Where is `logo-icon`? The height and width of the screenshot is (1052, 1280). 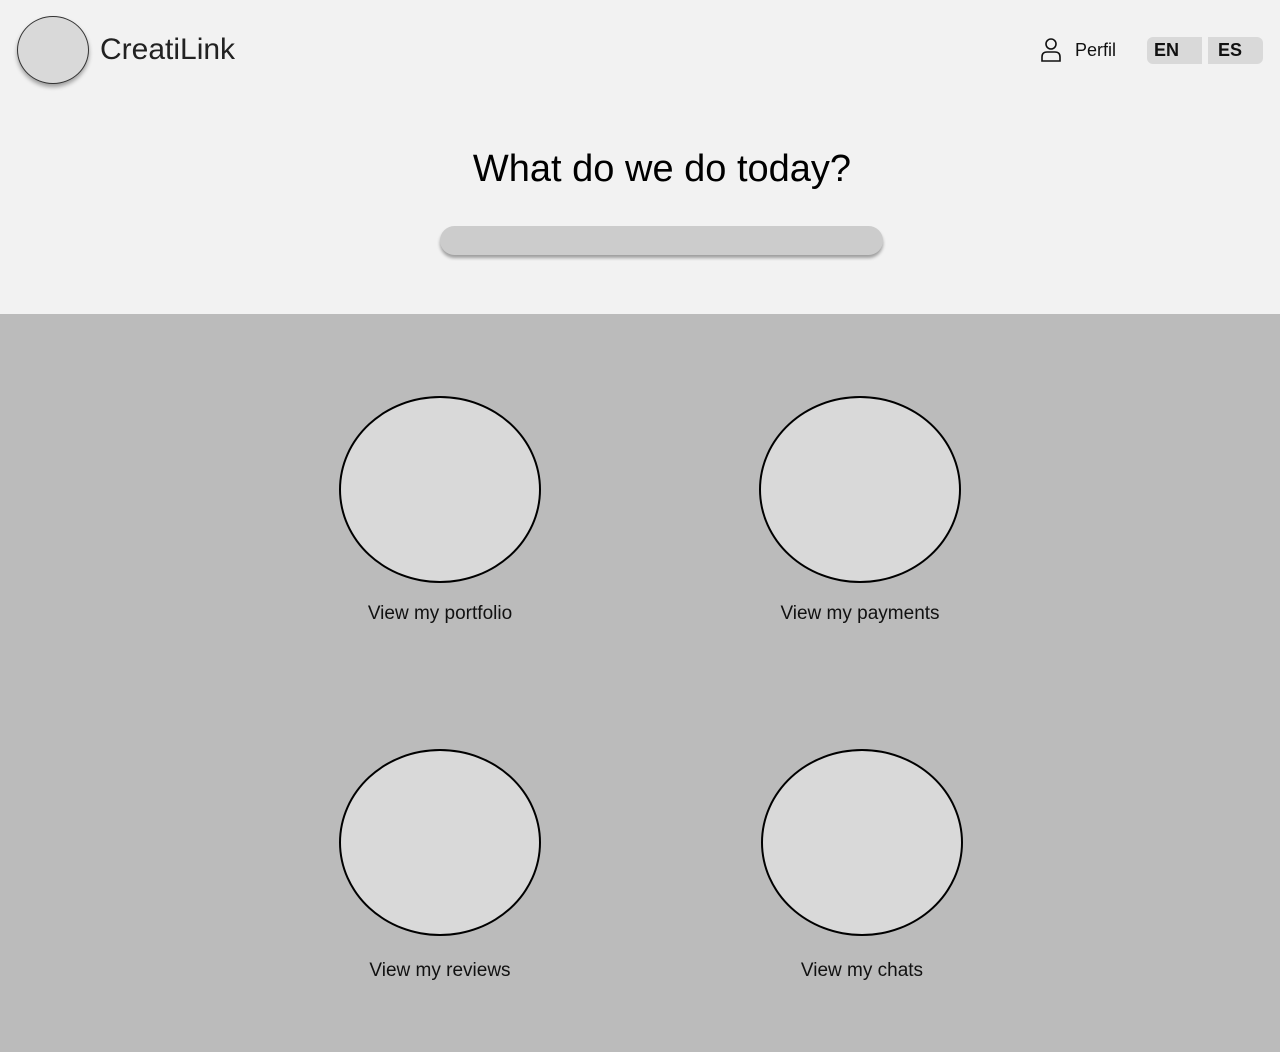
logo-icon is located at coordinates (53, 50).